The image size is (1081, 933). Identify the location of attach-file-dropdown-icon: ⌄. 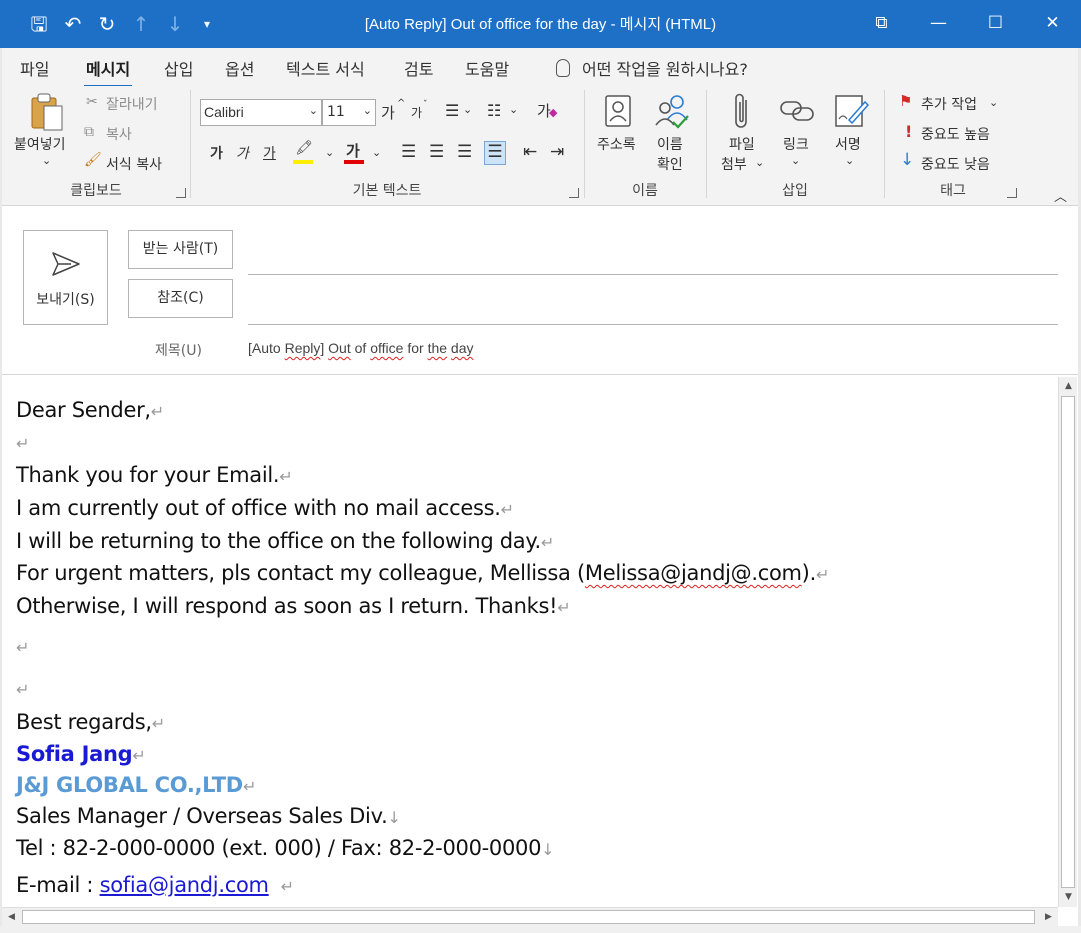
(759, 162).